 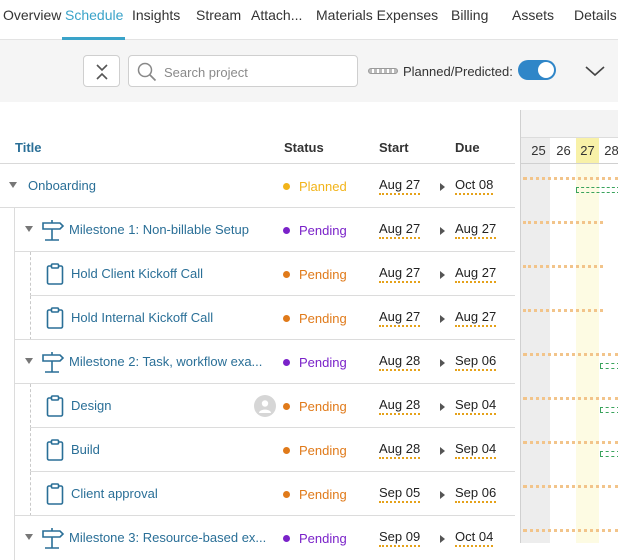 I want to click on tab-schedule: Schedule, so click(x=94, y=15).